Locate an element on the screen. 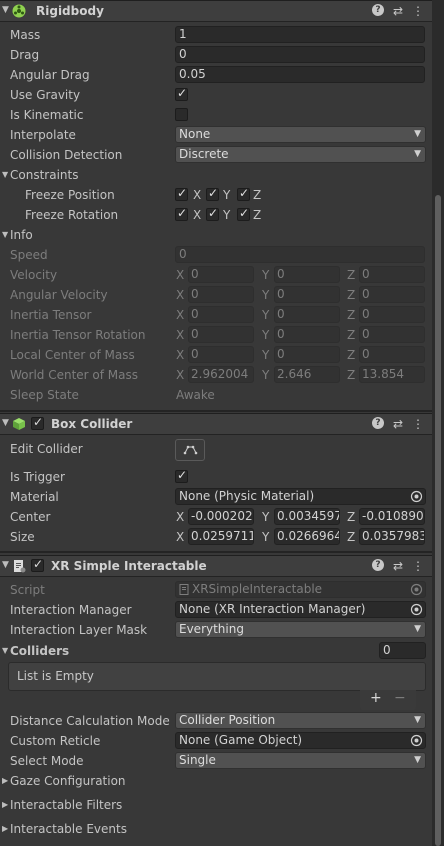 This screenshot has width=444, height=846. interpolate-label: Interpolate is located at coordinates (43, 135).